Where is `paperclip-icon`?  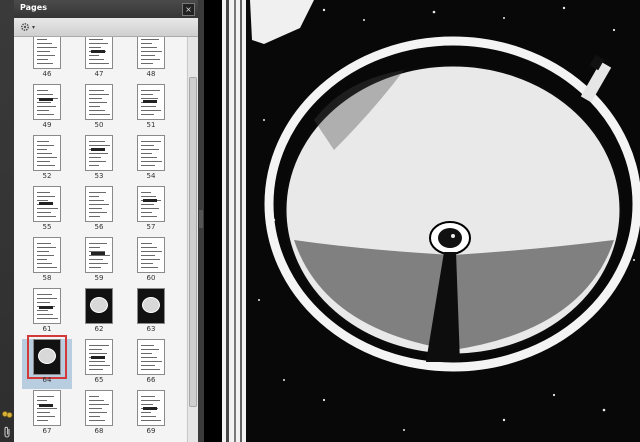
paperclip-icon is located at coordinates (7, 432).